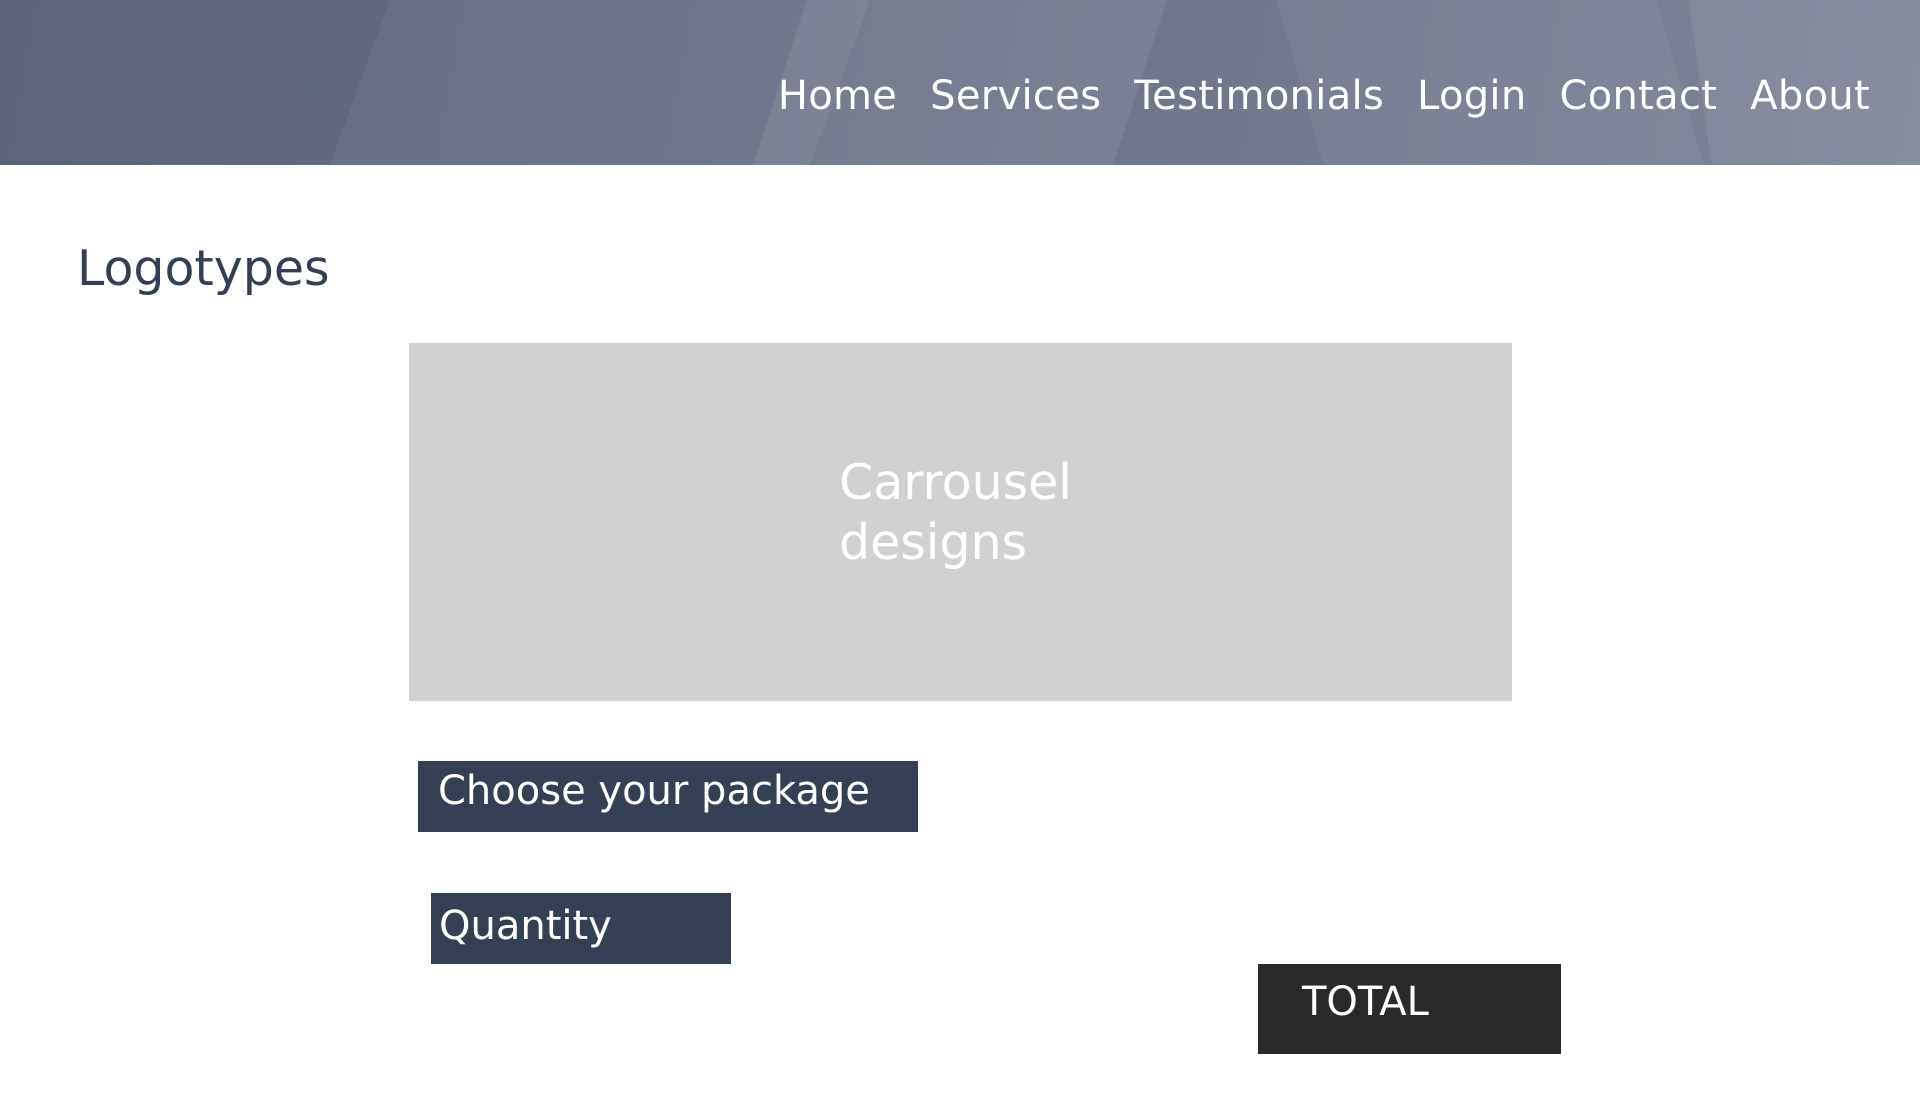 The width and height of the screenshot is (1920, 1100). I want to click on nav-contact-link: Contact, so click(1639, 96).